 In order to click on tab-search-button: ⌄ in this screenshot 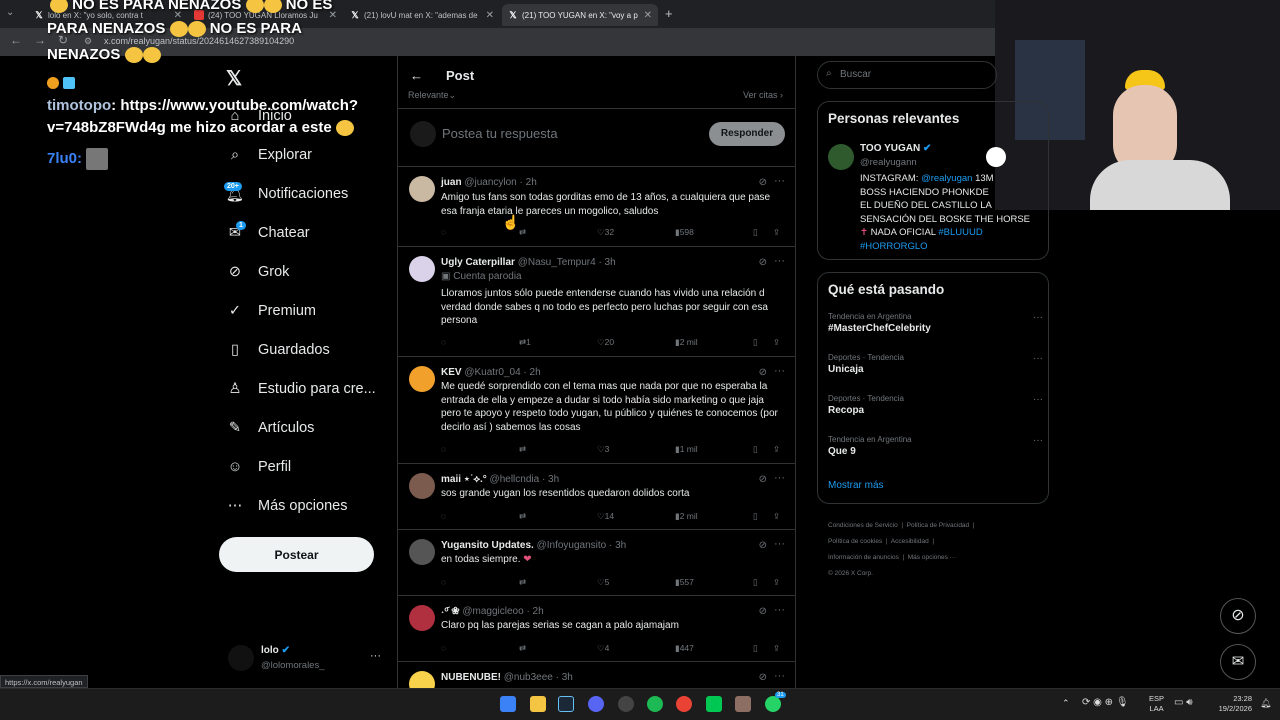, I will do `click(10, 12)`.